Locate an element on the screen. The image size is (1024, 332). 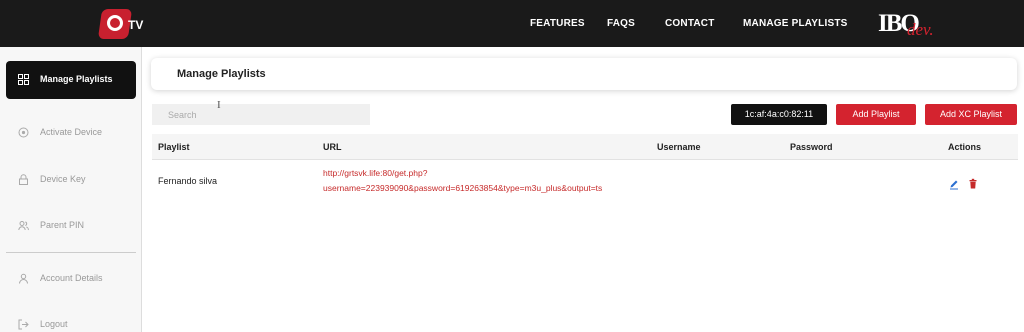
url-line-1: http://grtsvk.life:80/get.php? is located at coordinates (375, 173).